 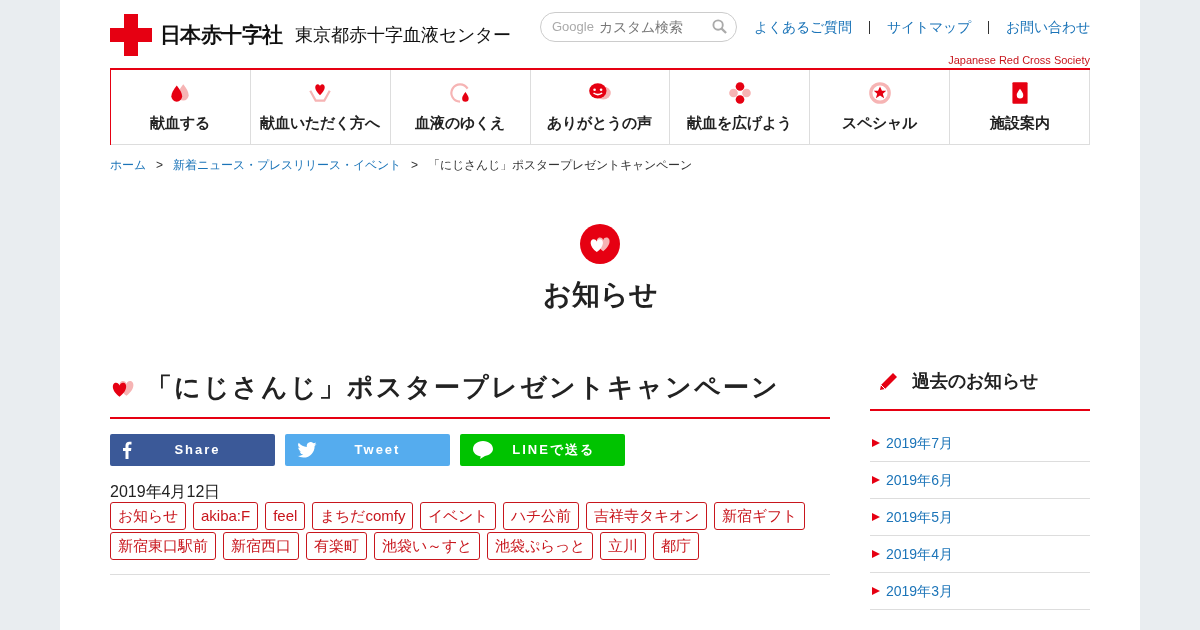 I want to click on archive-link: 2019年5月, so click(x=980, y=517).